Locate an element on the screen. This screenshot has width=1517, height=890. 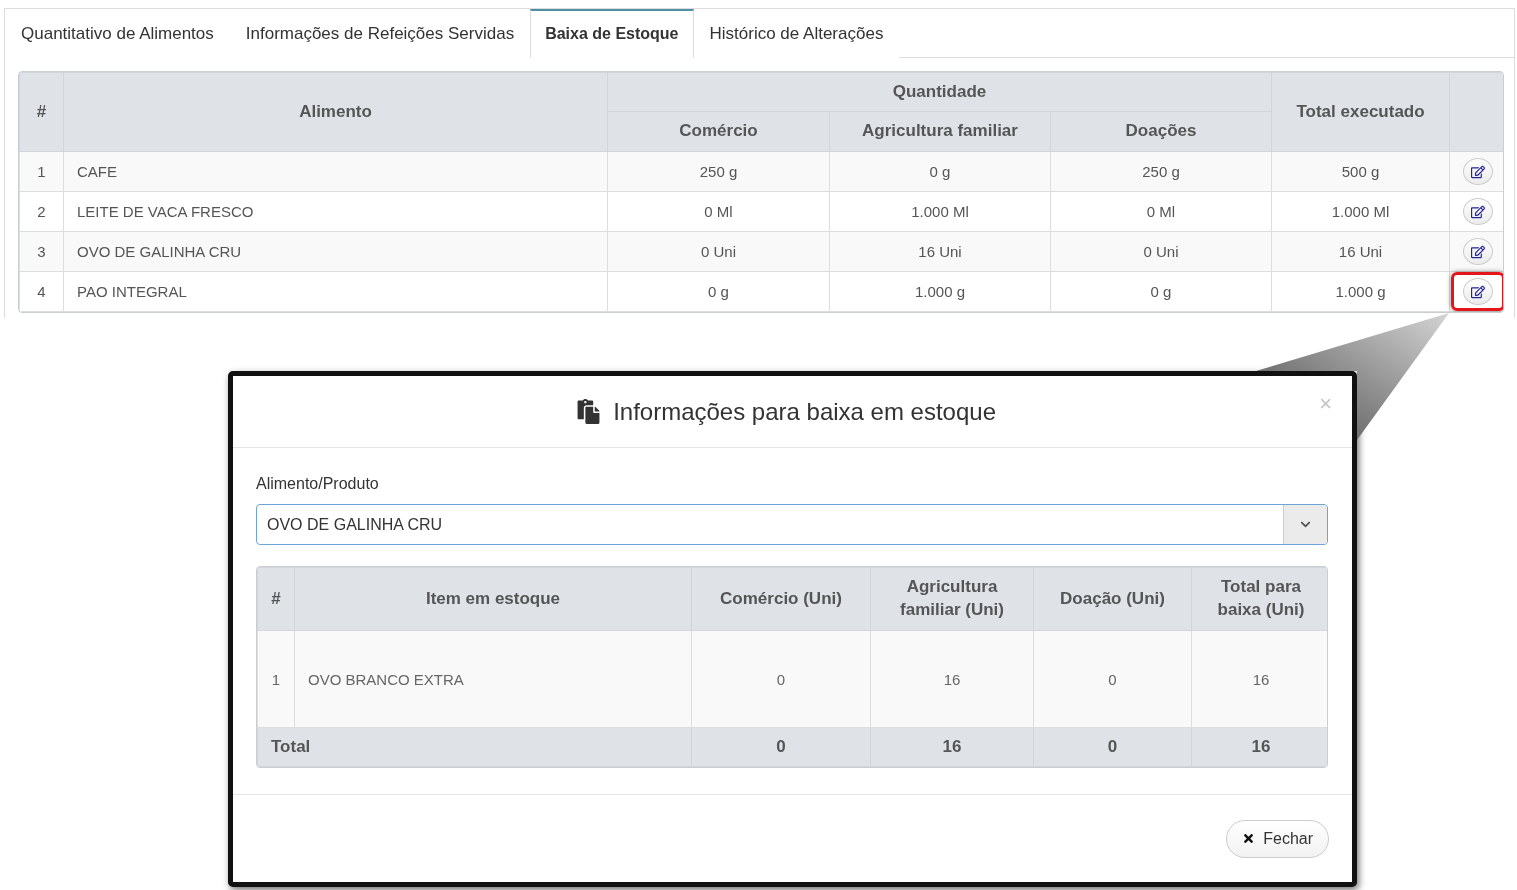
column-header: Total para baixa (Uni) is located at coordinates (1259, 599).